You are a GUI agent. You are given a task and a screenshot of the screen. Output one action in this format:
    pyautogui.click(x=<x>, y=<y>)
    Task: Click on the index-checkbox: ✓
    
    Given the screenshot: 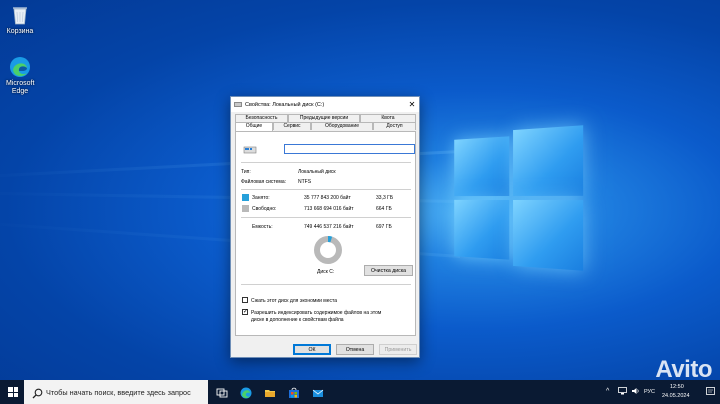 What is the action you would take?
    pyautogui.click(x=245, y=312)
    